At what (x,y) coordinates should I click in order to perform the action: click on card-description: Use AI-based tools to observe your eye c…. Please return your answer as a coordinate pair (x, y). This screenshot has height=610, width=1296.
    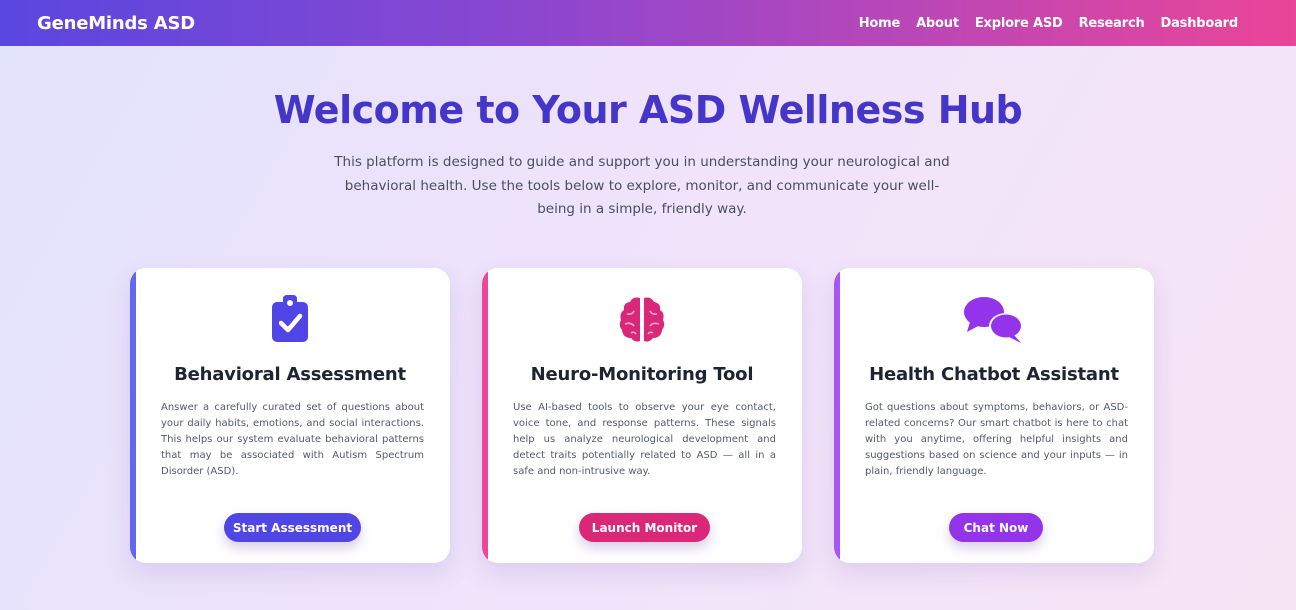
    Looking at the image, I should click on (644, 439).